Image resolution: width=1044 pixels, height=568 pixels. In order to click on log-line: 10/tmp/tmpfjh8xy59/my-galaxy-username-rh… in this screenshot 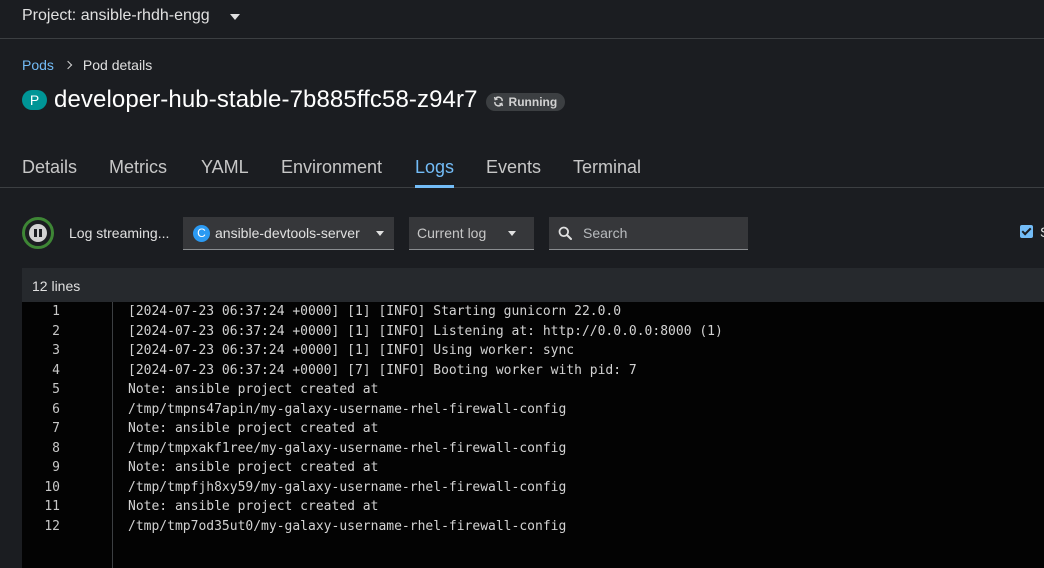, I will do `click(533, 489)`.